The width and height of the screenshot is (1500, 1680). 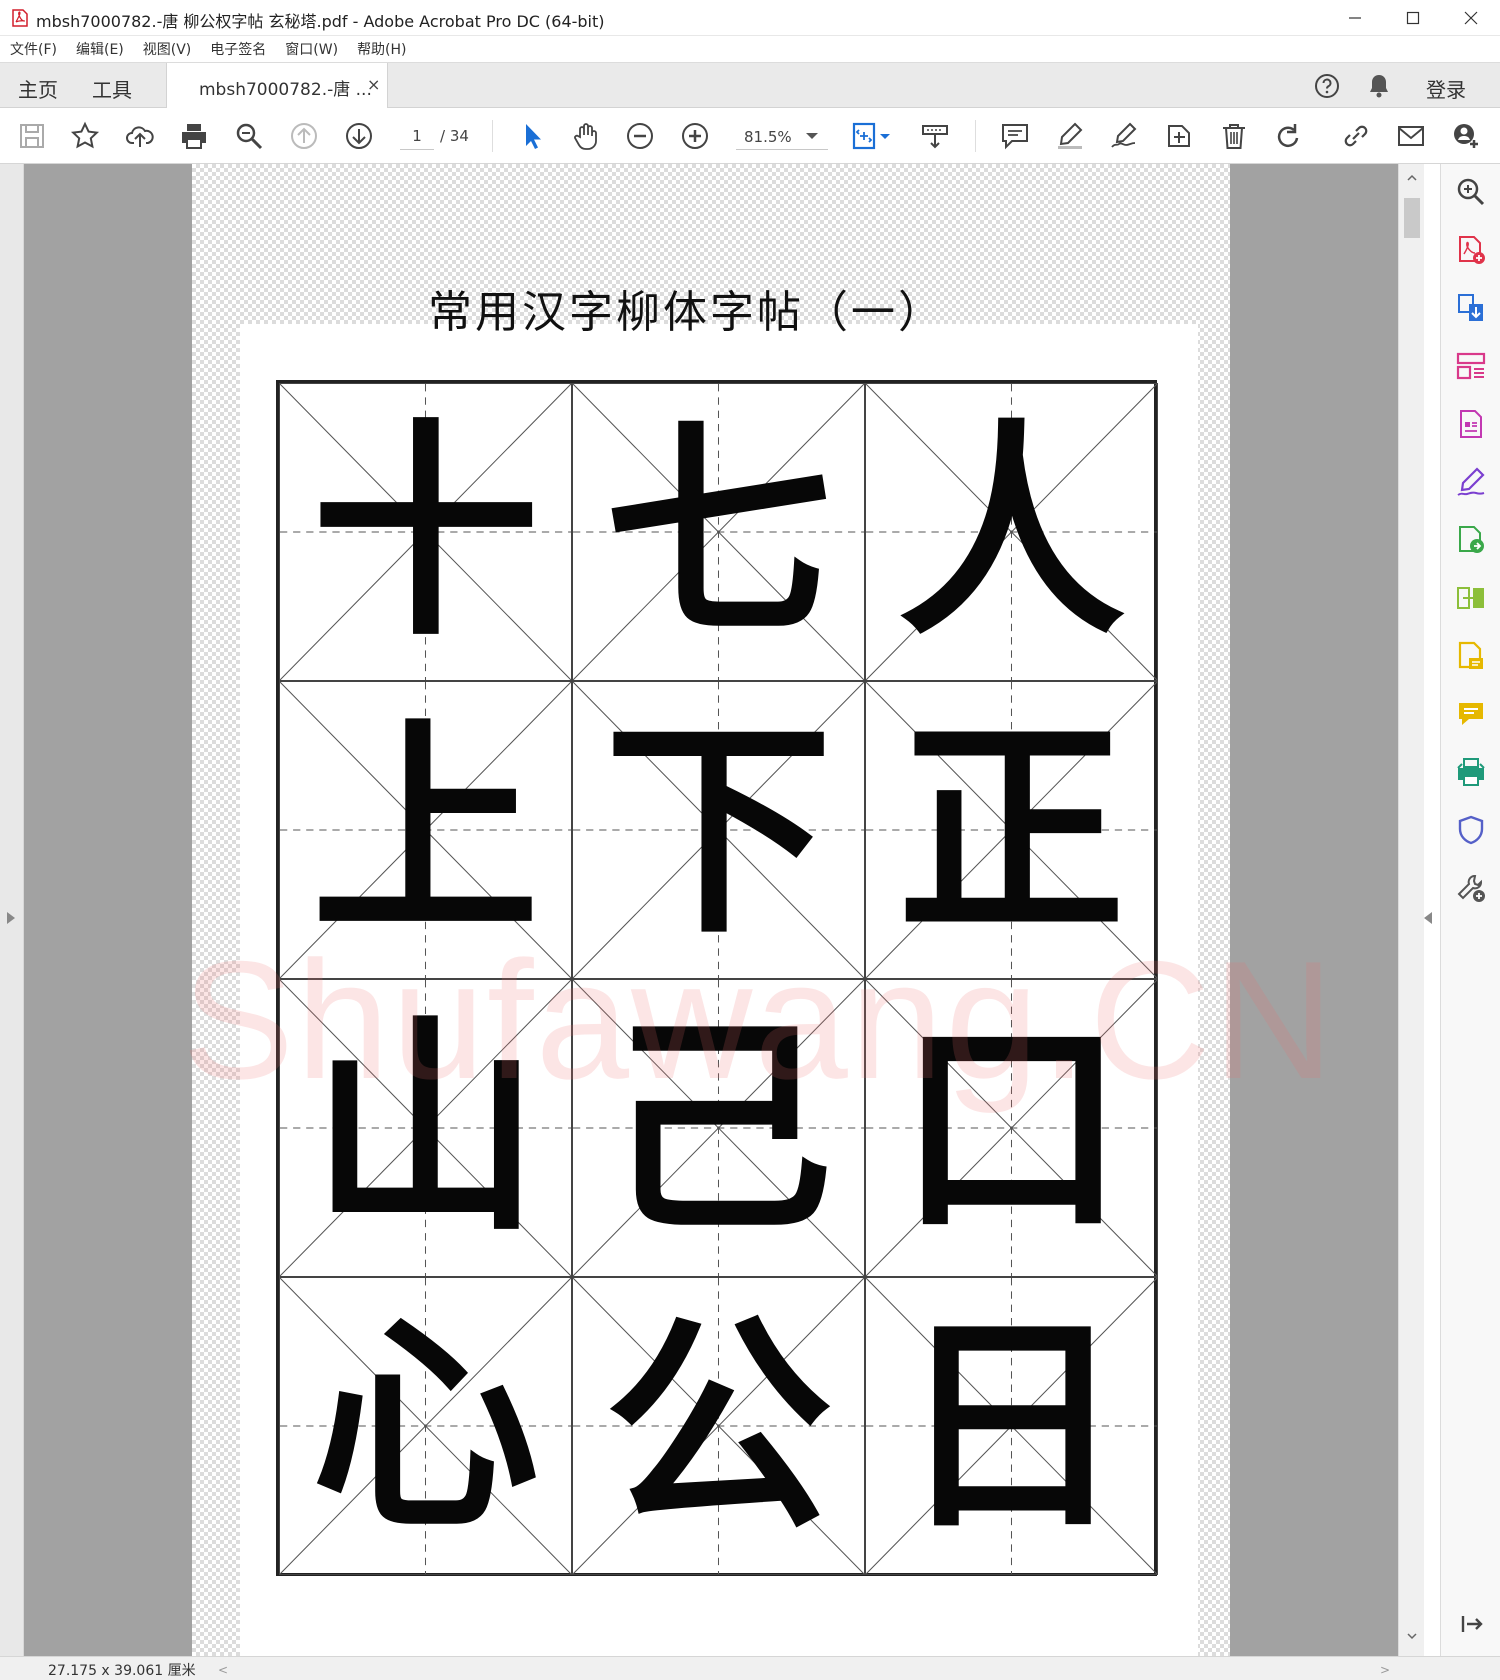 What do you see at coordinates (1412, 178) in the screenshot?
I see `scroll-up-icon` at bounding box center [1412, 178].